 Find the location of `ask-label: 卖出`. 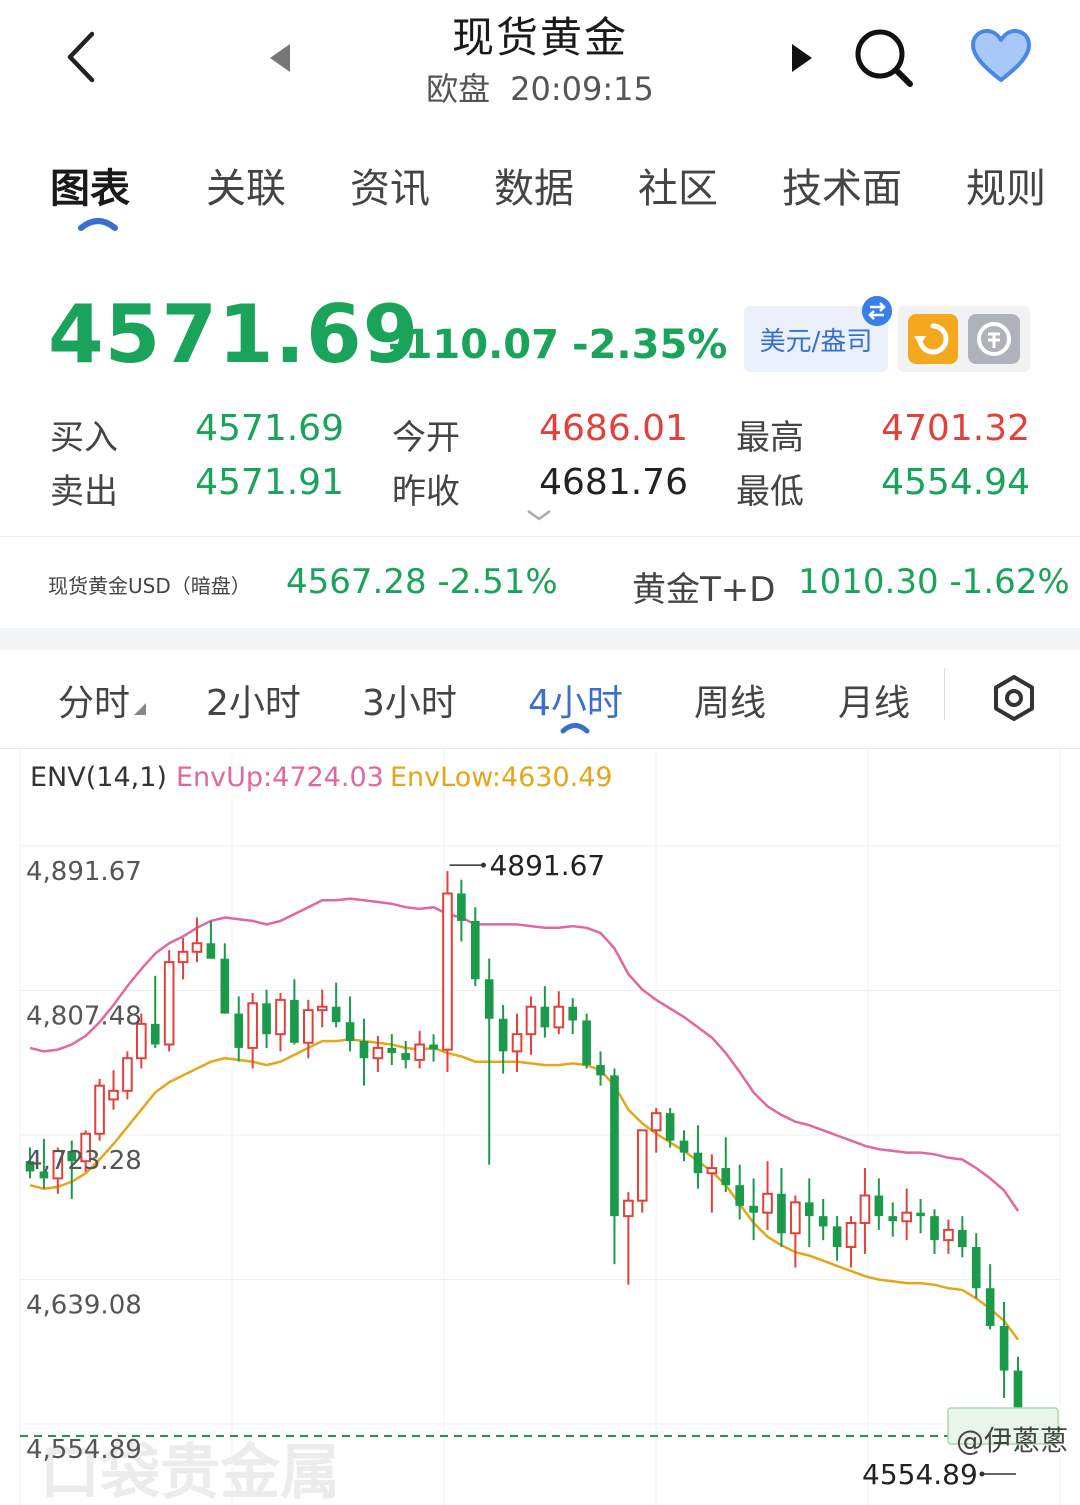

ask-label: 卖出 is located at coordinates (84, 492).